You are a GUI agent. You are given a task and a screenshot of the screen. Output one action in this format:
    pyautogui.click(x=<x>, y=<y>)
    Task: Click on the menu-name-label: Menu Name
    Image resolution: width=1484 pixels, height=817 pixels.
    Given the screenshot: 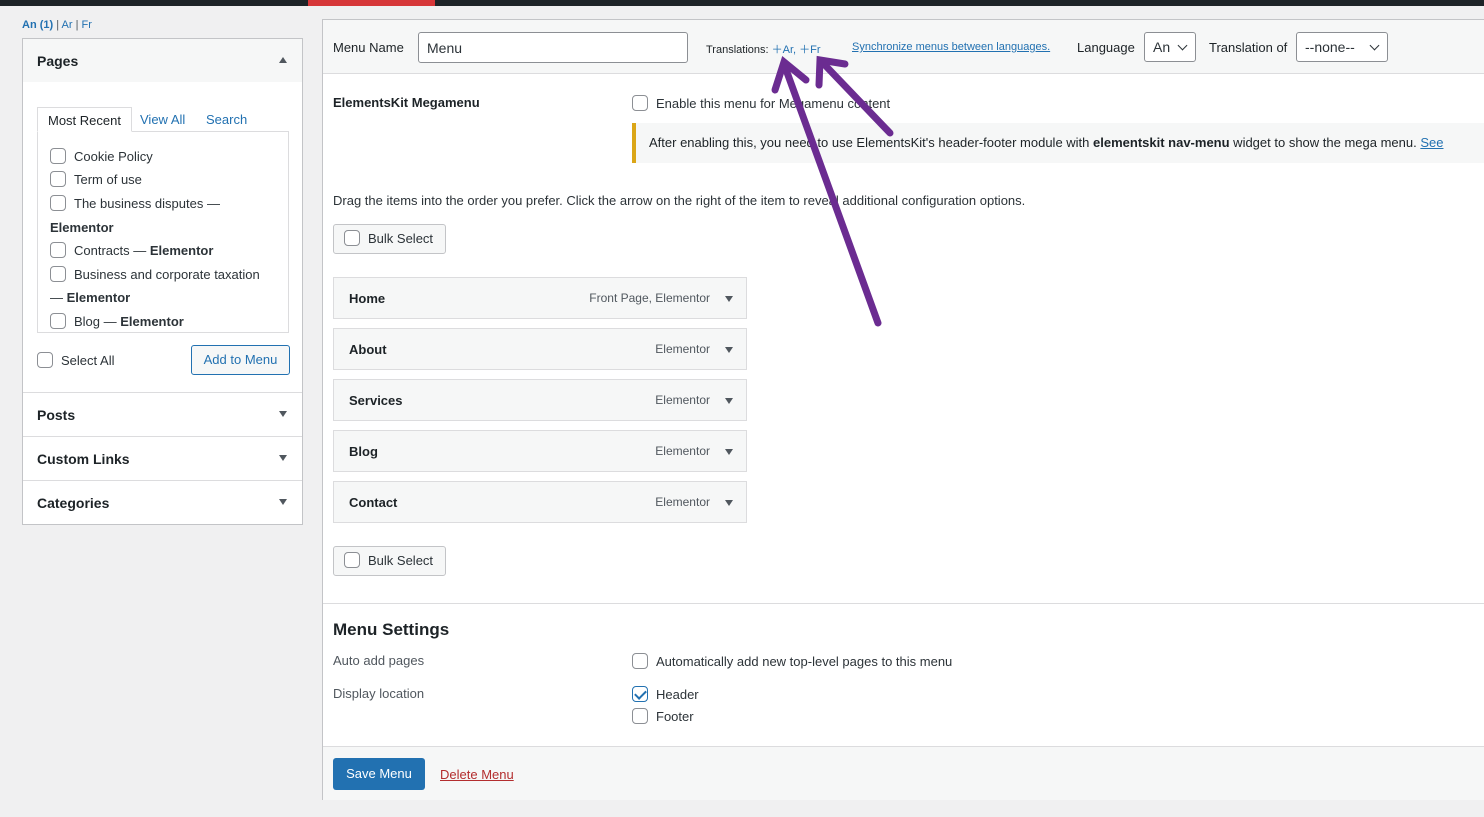 What is the action you would take?
    pyautogui.click(x=368, y=47)
    